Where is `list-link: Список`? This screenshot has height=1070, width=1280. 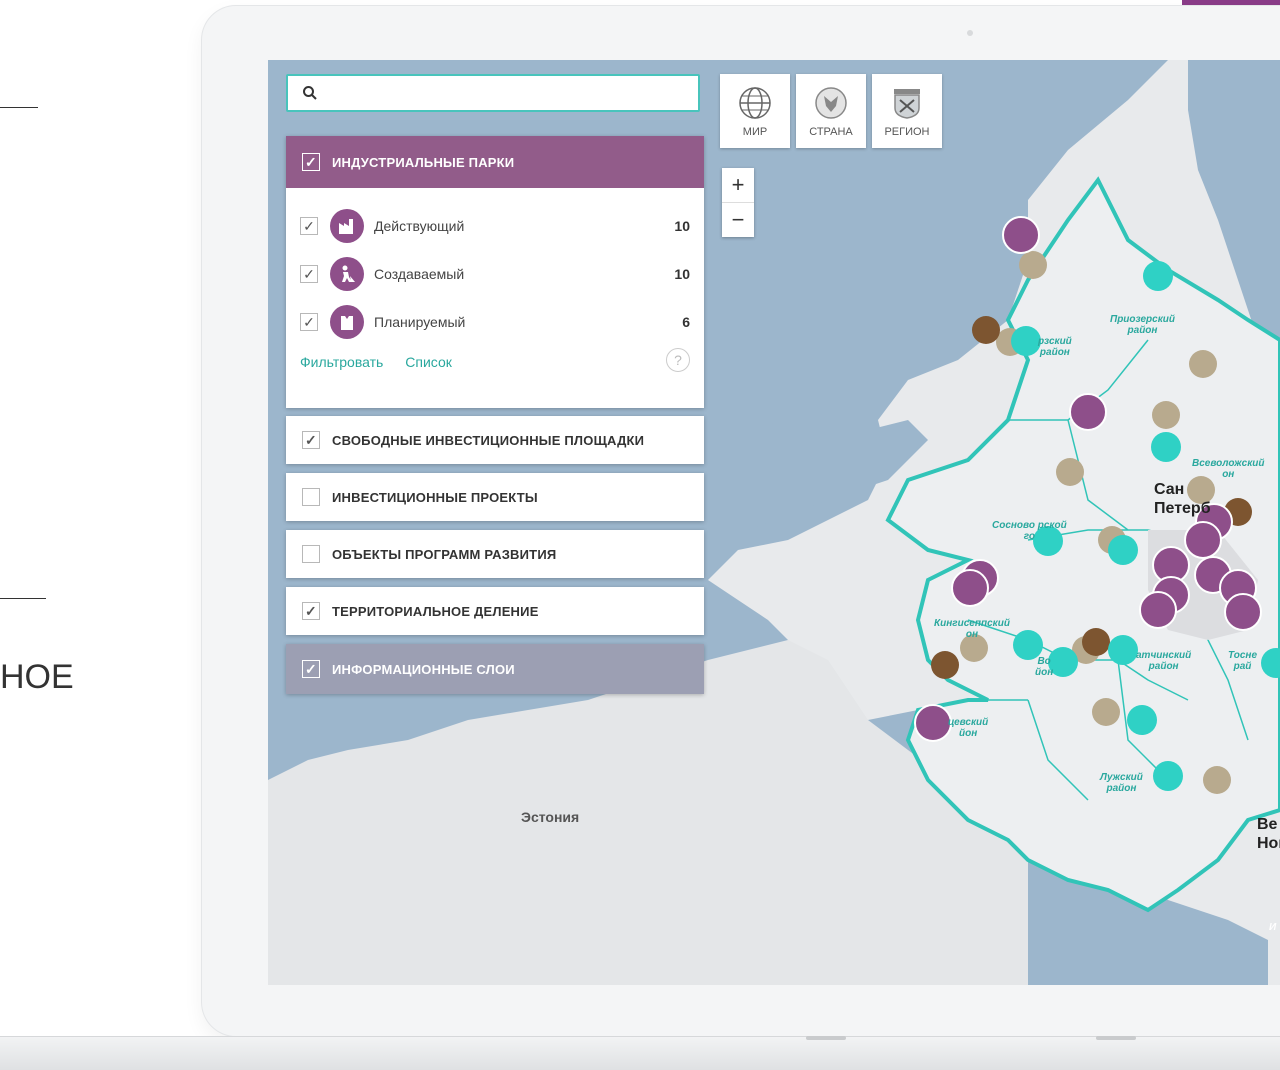 list-link: Список is located at coordinates (428, 362).